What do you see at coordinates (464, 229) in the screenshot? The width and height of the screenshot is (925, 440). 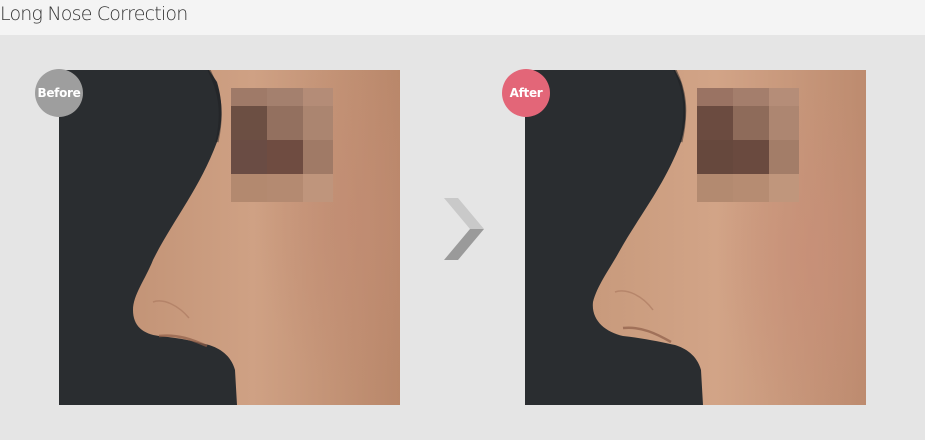 I see `chevron-right-icon` at bounding box center [464, 229].